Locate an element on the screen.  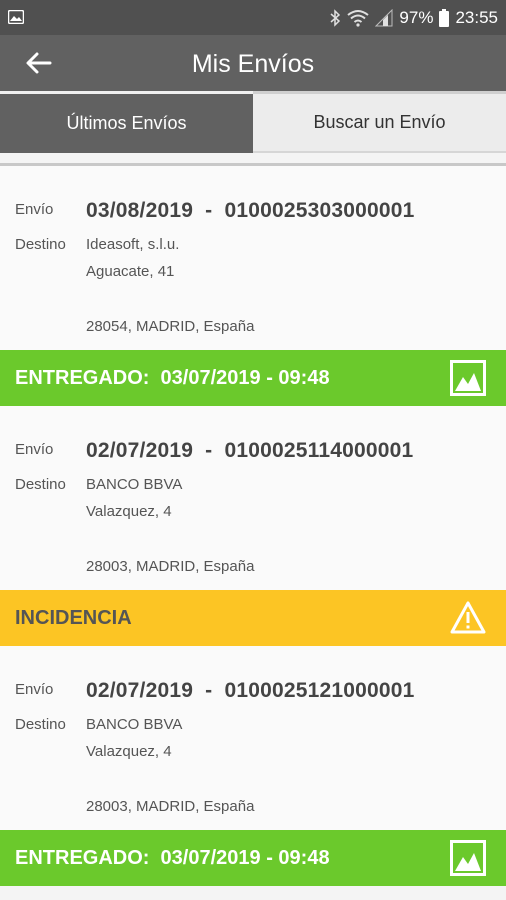
status-band-incident: INCIDENCIA is located at coordinates (253, 618).